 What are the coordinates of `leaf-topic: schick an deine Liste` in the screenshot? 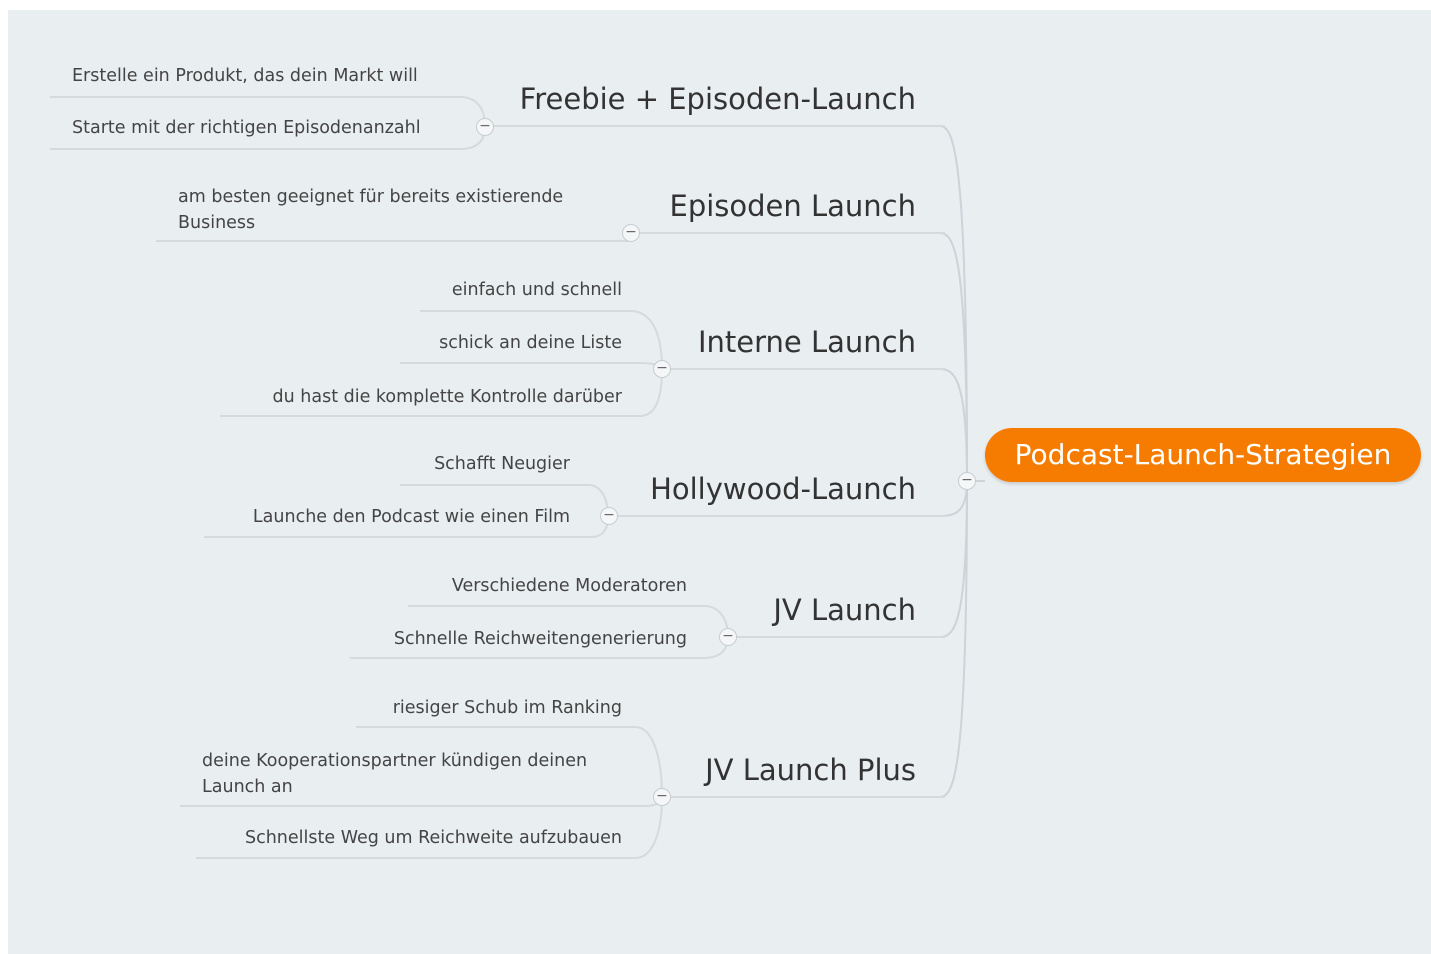 It's located at (530, 343).